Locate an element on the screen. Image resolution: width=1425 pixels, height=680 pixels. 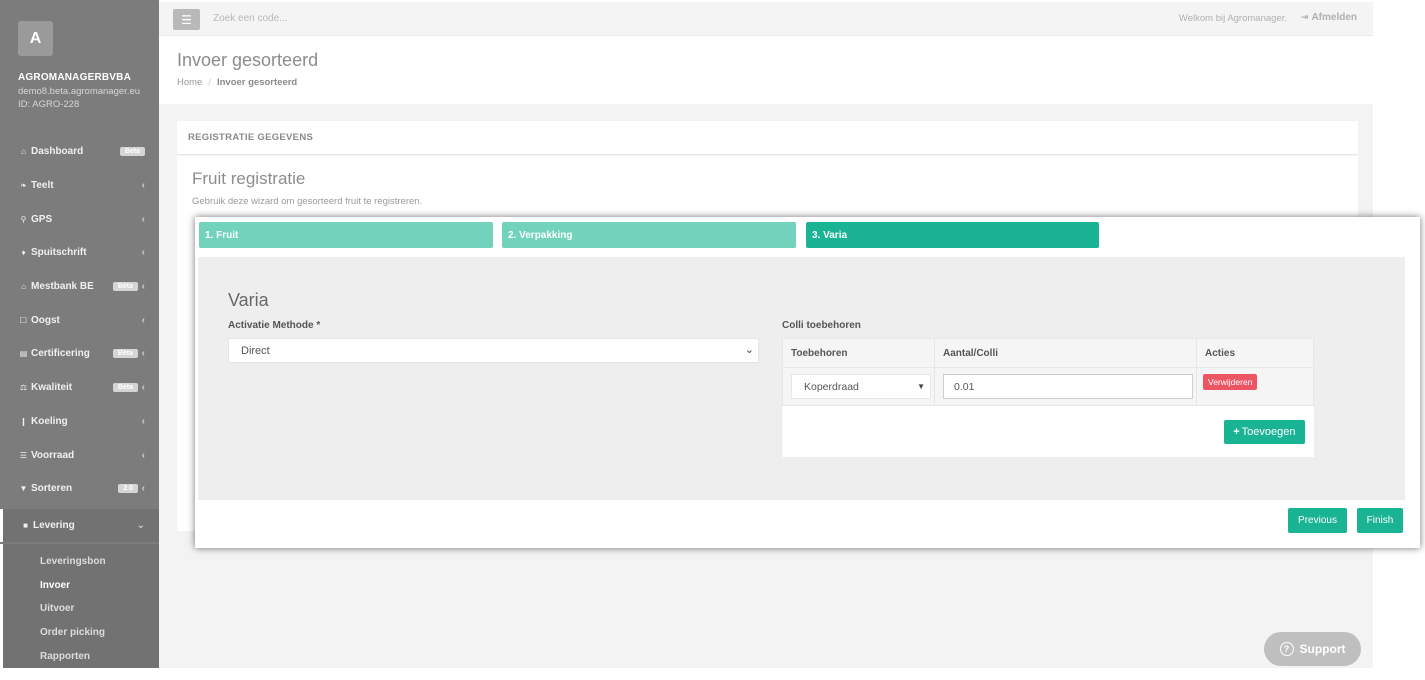
sidebar-item-sorteren: ▼ Sorteren 2.0 ‹ is located at coordinates (79, 489).